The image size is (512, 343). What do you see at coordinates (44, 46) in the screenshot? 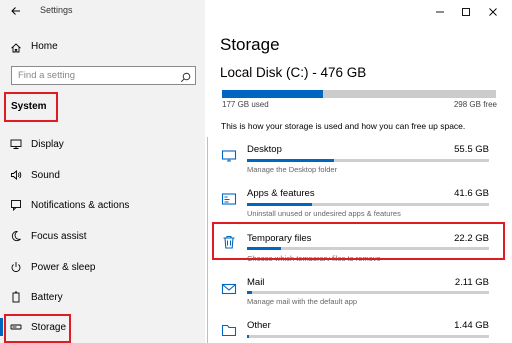
I see `home-link: Home` at bounding box center [44, 46].